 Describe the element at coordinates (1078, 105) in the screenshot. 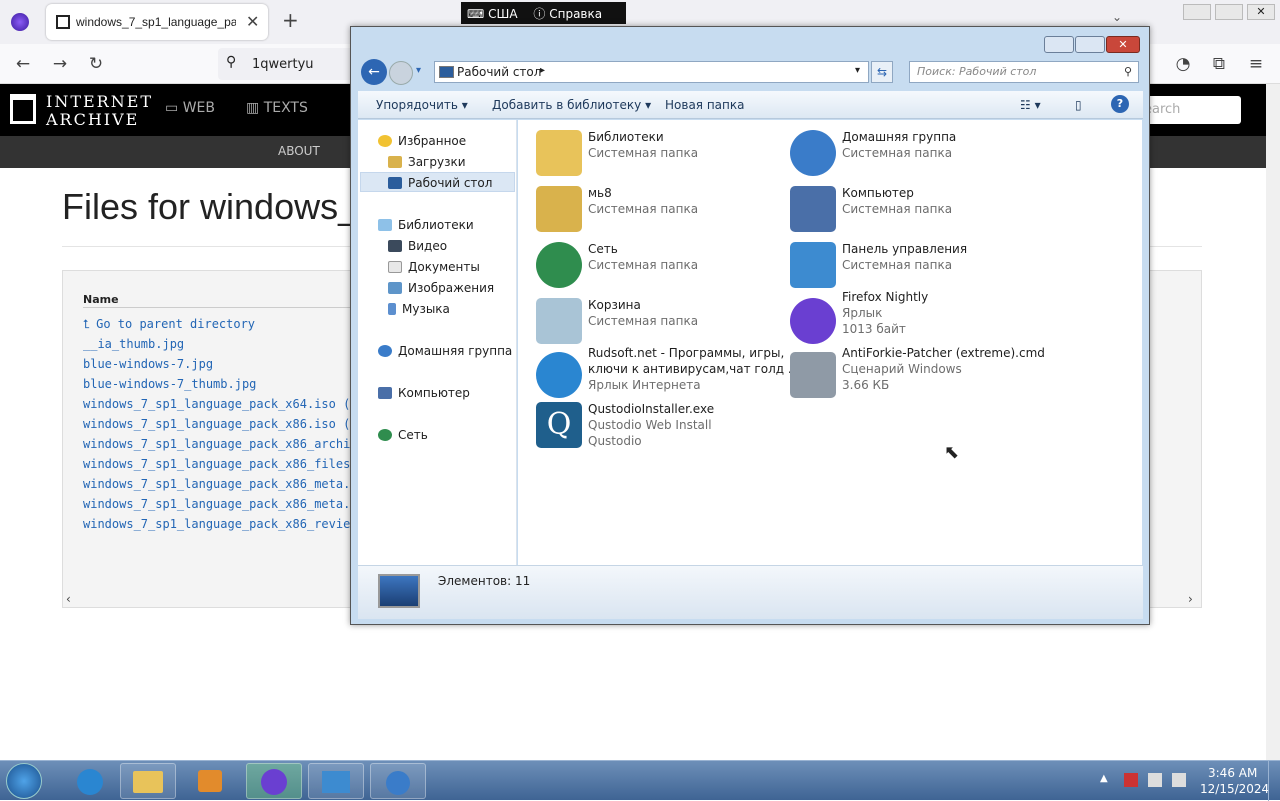

I see `preview-pane-icon: ▯` at that location.